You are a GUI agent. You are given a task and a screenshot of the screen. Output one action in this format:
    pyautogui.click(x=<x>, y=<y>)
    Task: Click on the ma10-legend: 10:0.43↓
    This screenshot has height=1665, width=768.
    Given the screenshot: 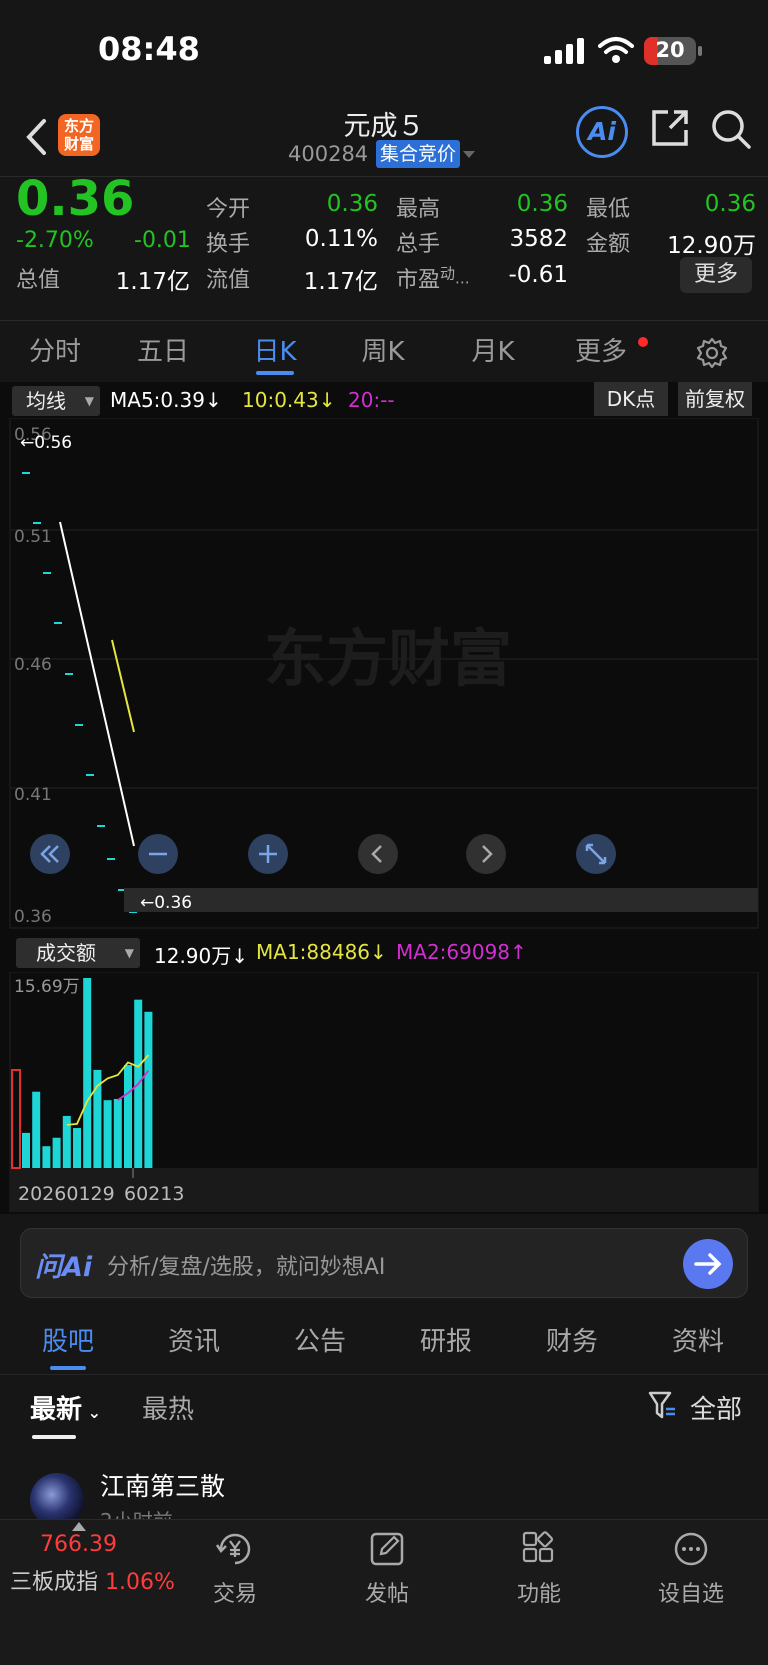 What is the action you would take?
    pyautogui.click(x=289, y=400)
    